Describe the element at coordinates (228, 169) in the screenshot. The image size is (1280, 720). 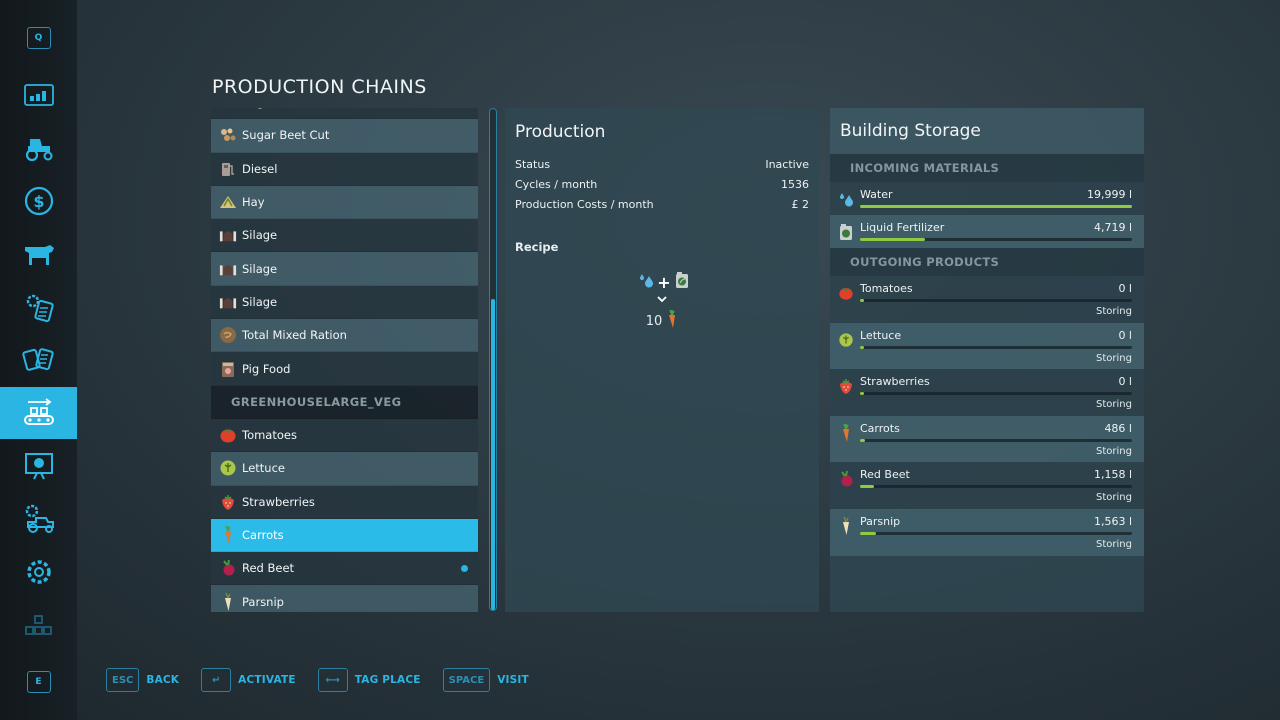
I see `diesel-icon` at that location.